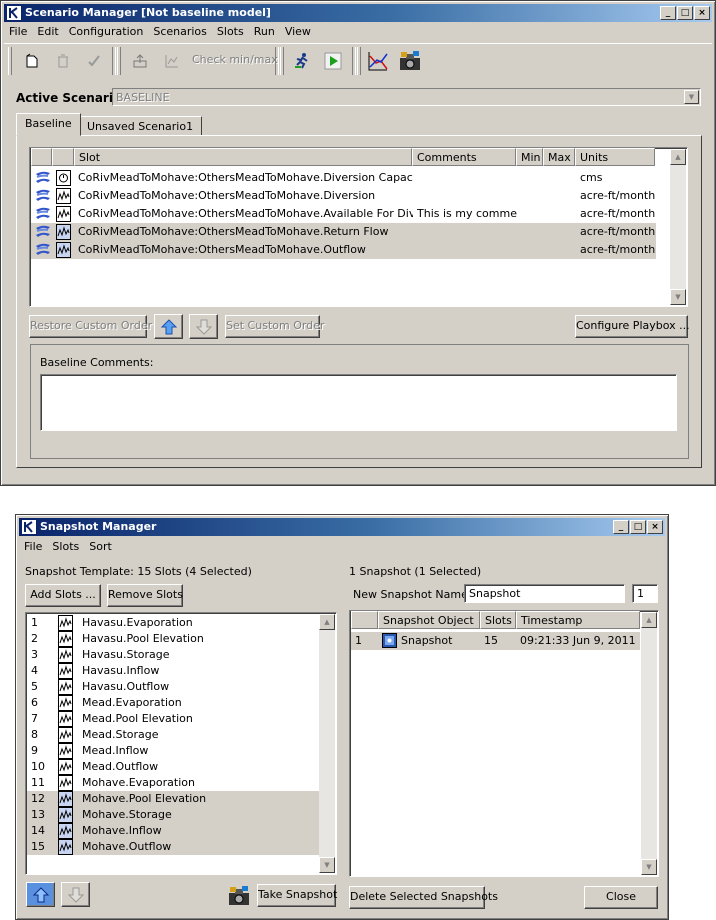 The width and height of the screenshot is (716, 920). Describe the element at coordinates (173, 799) in the screenshot. I see `list-item: 12 Mohave.Pool Elevation` at that location.